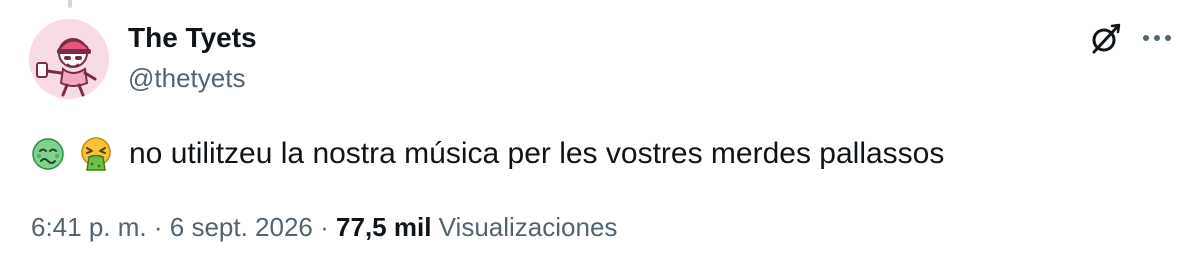  Describe the element at coordinates (384, 227) in the screenshot. I see `views-count: 77,5 mil` at that location.